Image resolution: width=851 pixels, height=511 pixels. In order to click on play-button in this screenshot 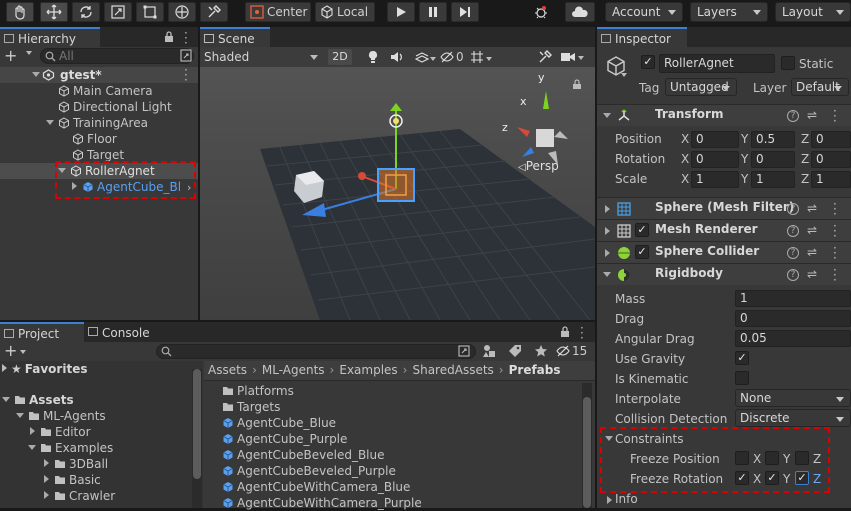, I will do `click(401, 12)`.